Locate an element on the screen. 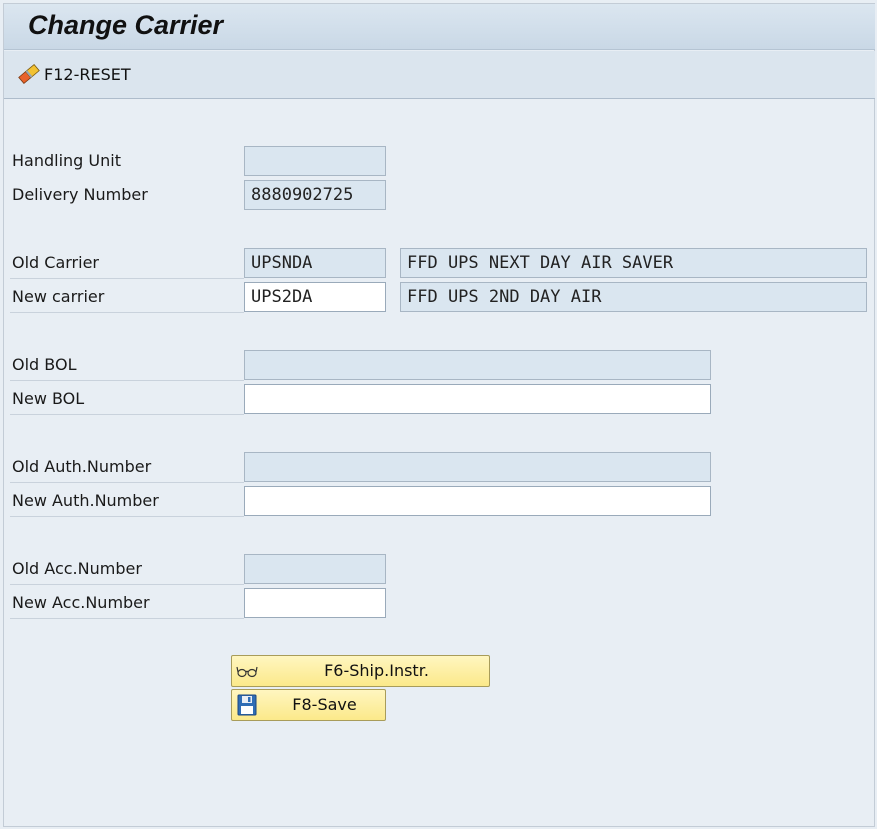 This screenshot has width=877, height=829. save-button-label: F8-Save is located at coordinates (324, 704).